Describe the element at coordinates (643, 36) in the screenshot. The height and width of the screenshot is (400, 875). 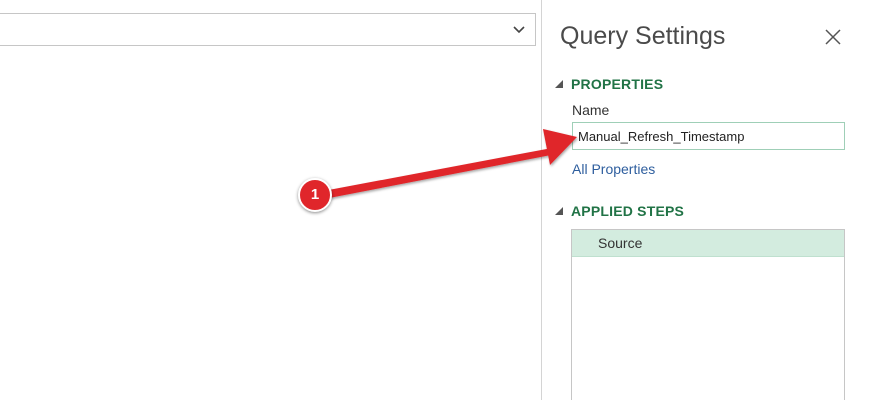
I see `query-settings-title: Query Settings` at that location.